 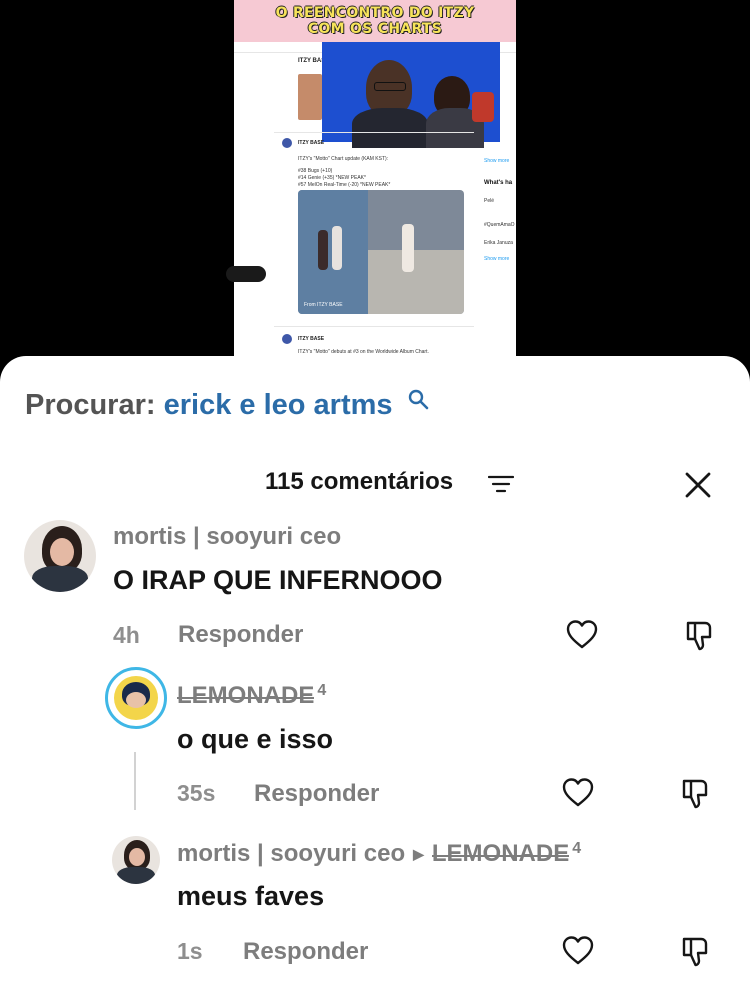 I want to click on reply-username: LEMONADE 4, so click(x=251, y=696).